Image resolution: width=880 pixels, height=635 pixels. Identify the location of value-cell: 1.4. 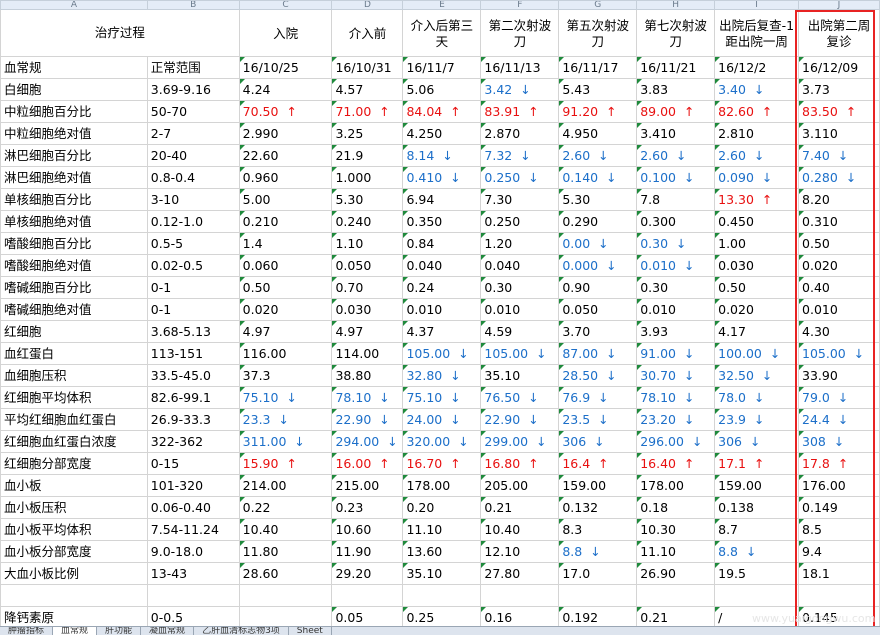
(285, 243).